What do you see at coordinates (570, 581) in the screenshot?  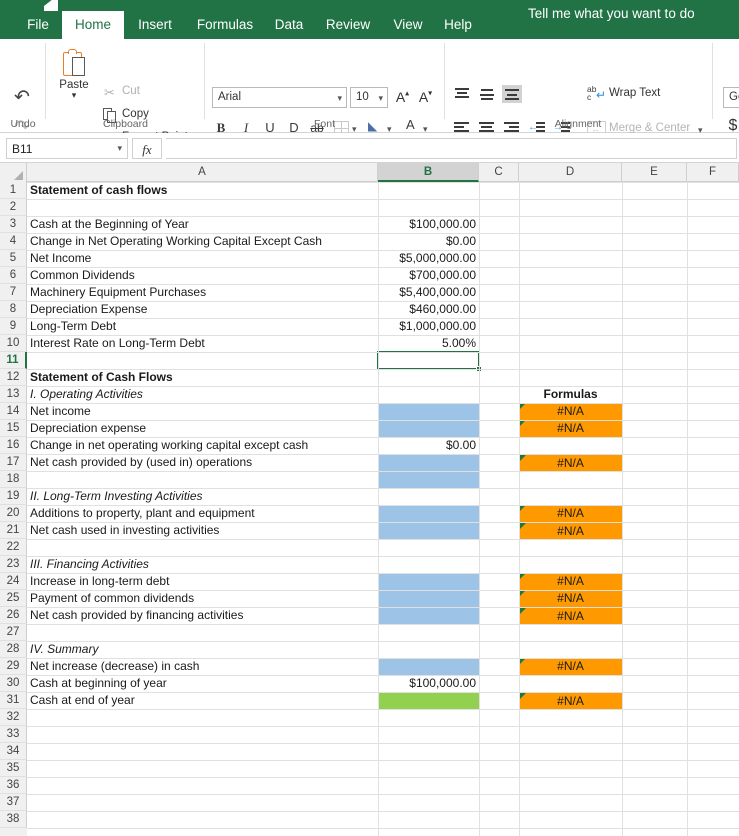 I see `cell-D24: #N/A` at bounding box center [570, 581].